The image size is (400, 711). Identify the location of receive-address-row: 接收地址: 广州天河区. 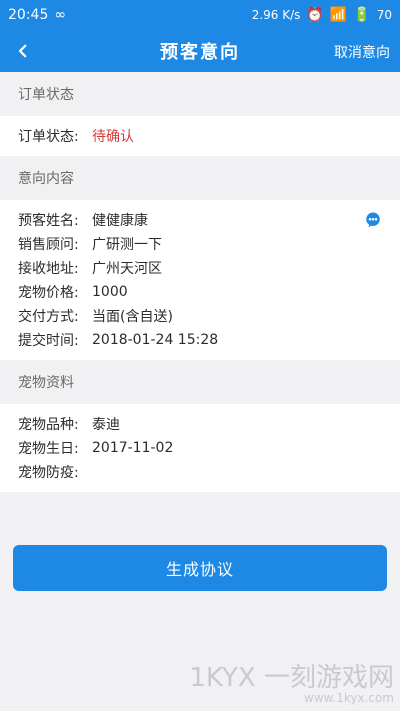
(200, 268).